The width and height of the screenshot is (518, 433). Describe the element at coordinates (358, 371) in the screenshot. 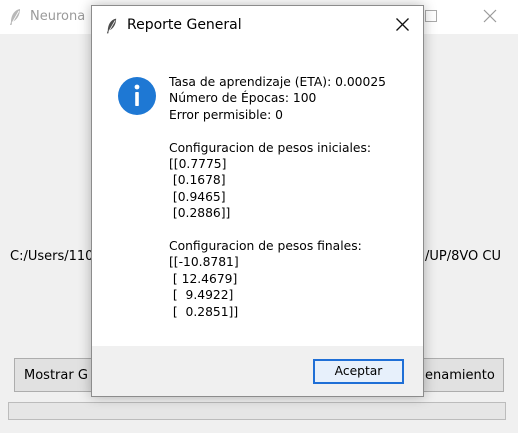

I see `ok-button: Aceptar` at that location.